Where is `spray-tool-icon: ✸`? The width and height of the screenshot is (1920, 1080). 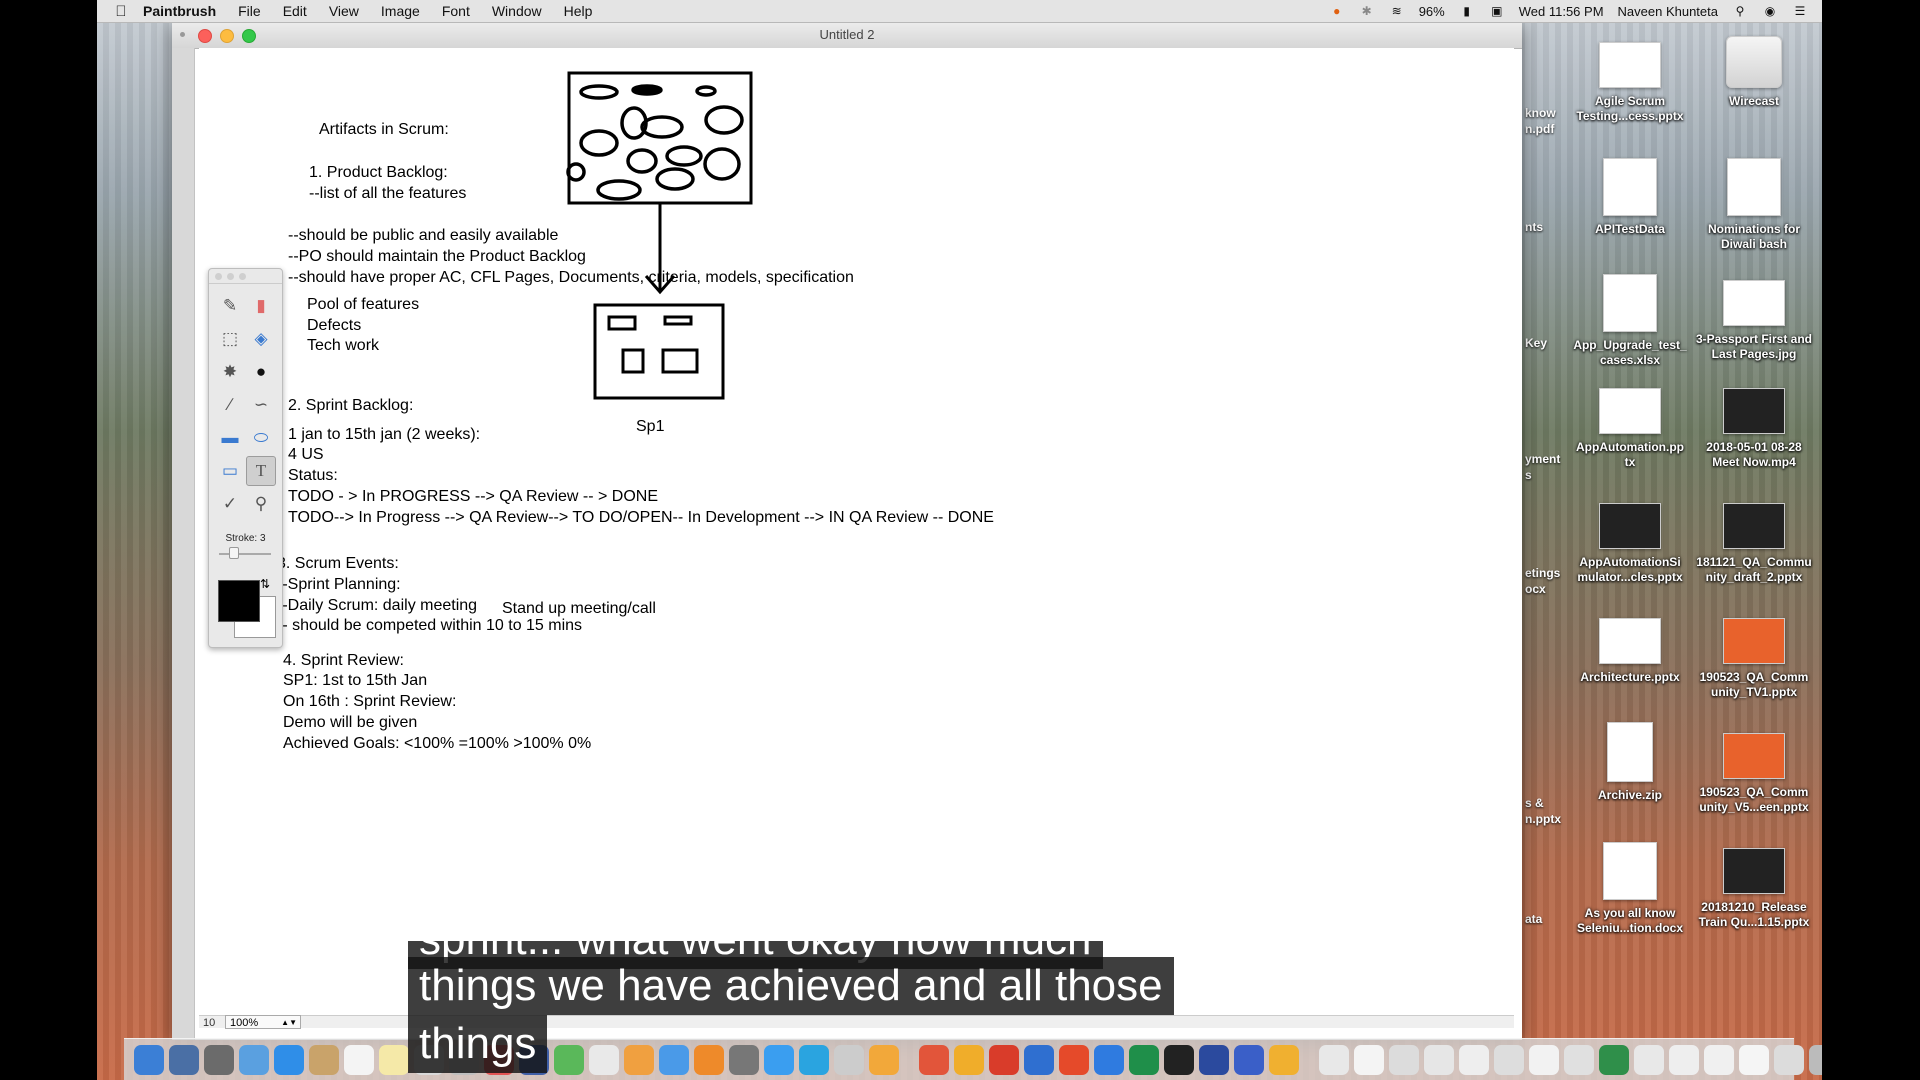
spray-tool-icon: ✸ is located at coordinates (230, 372).